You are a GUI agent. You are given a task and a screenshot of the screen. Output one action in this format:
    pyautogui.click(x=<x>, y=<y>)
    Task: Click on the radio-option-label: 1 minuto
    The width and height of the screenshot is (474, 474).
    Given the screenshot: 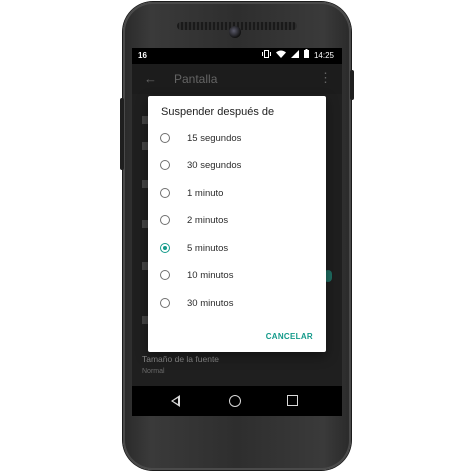 What is the action you would take?
    pyautogui.click(x=205, y=193)
    